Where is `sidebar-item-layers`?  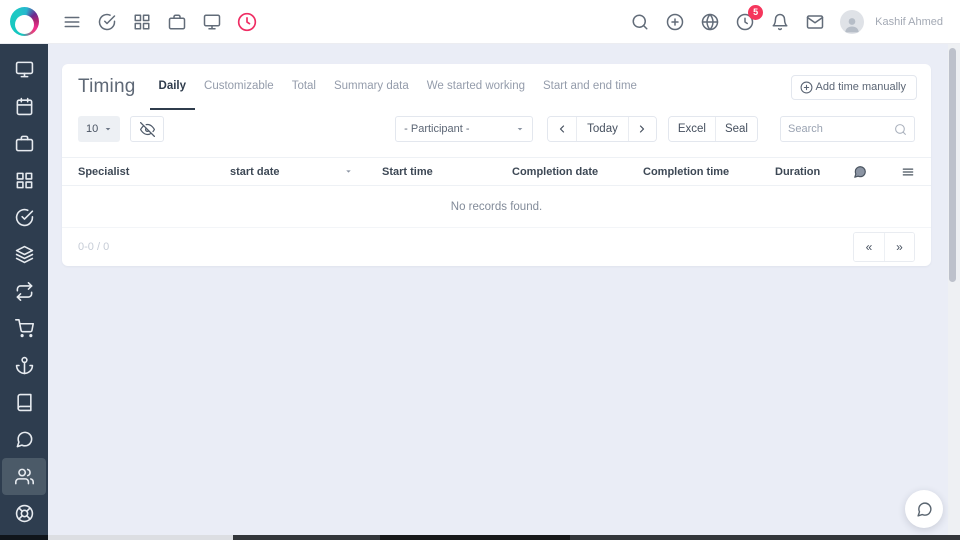
sidebar-item-layers is located at coordinates (24, 254).